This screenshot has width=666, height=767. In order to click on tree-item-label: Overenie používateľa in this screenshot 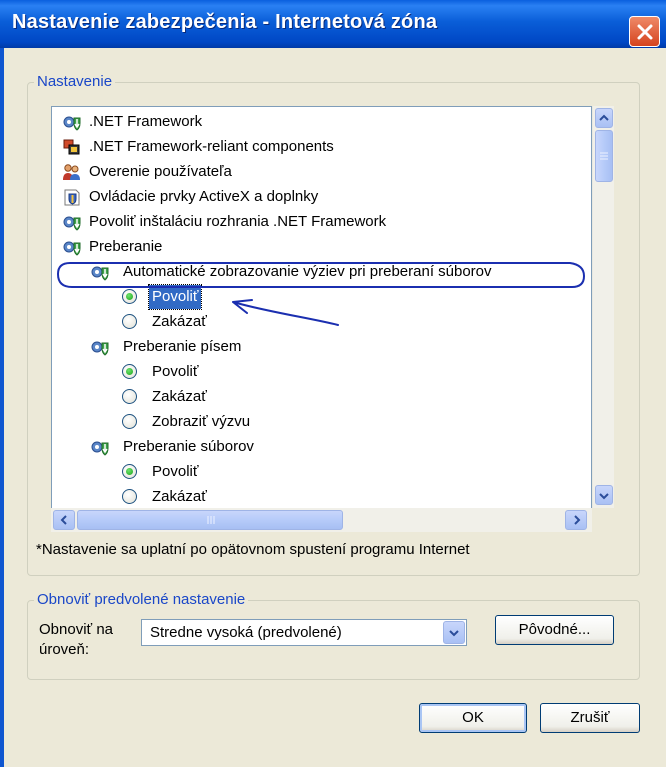, I will do `click(160, 171)`.